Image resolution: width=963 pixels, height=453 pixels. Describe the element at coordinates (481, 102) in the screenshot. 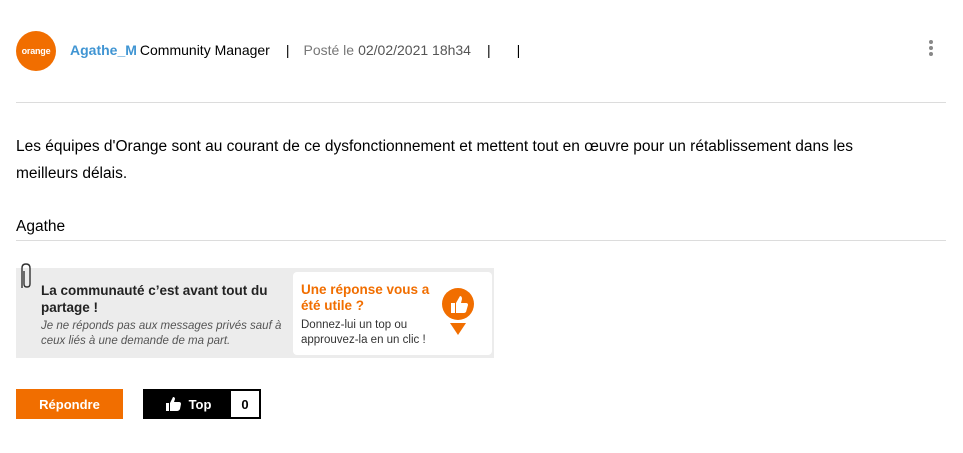

I see `header-divider` at that location.